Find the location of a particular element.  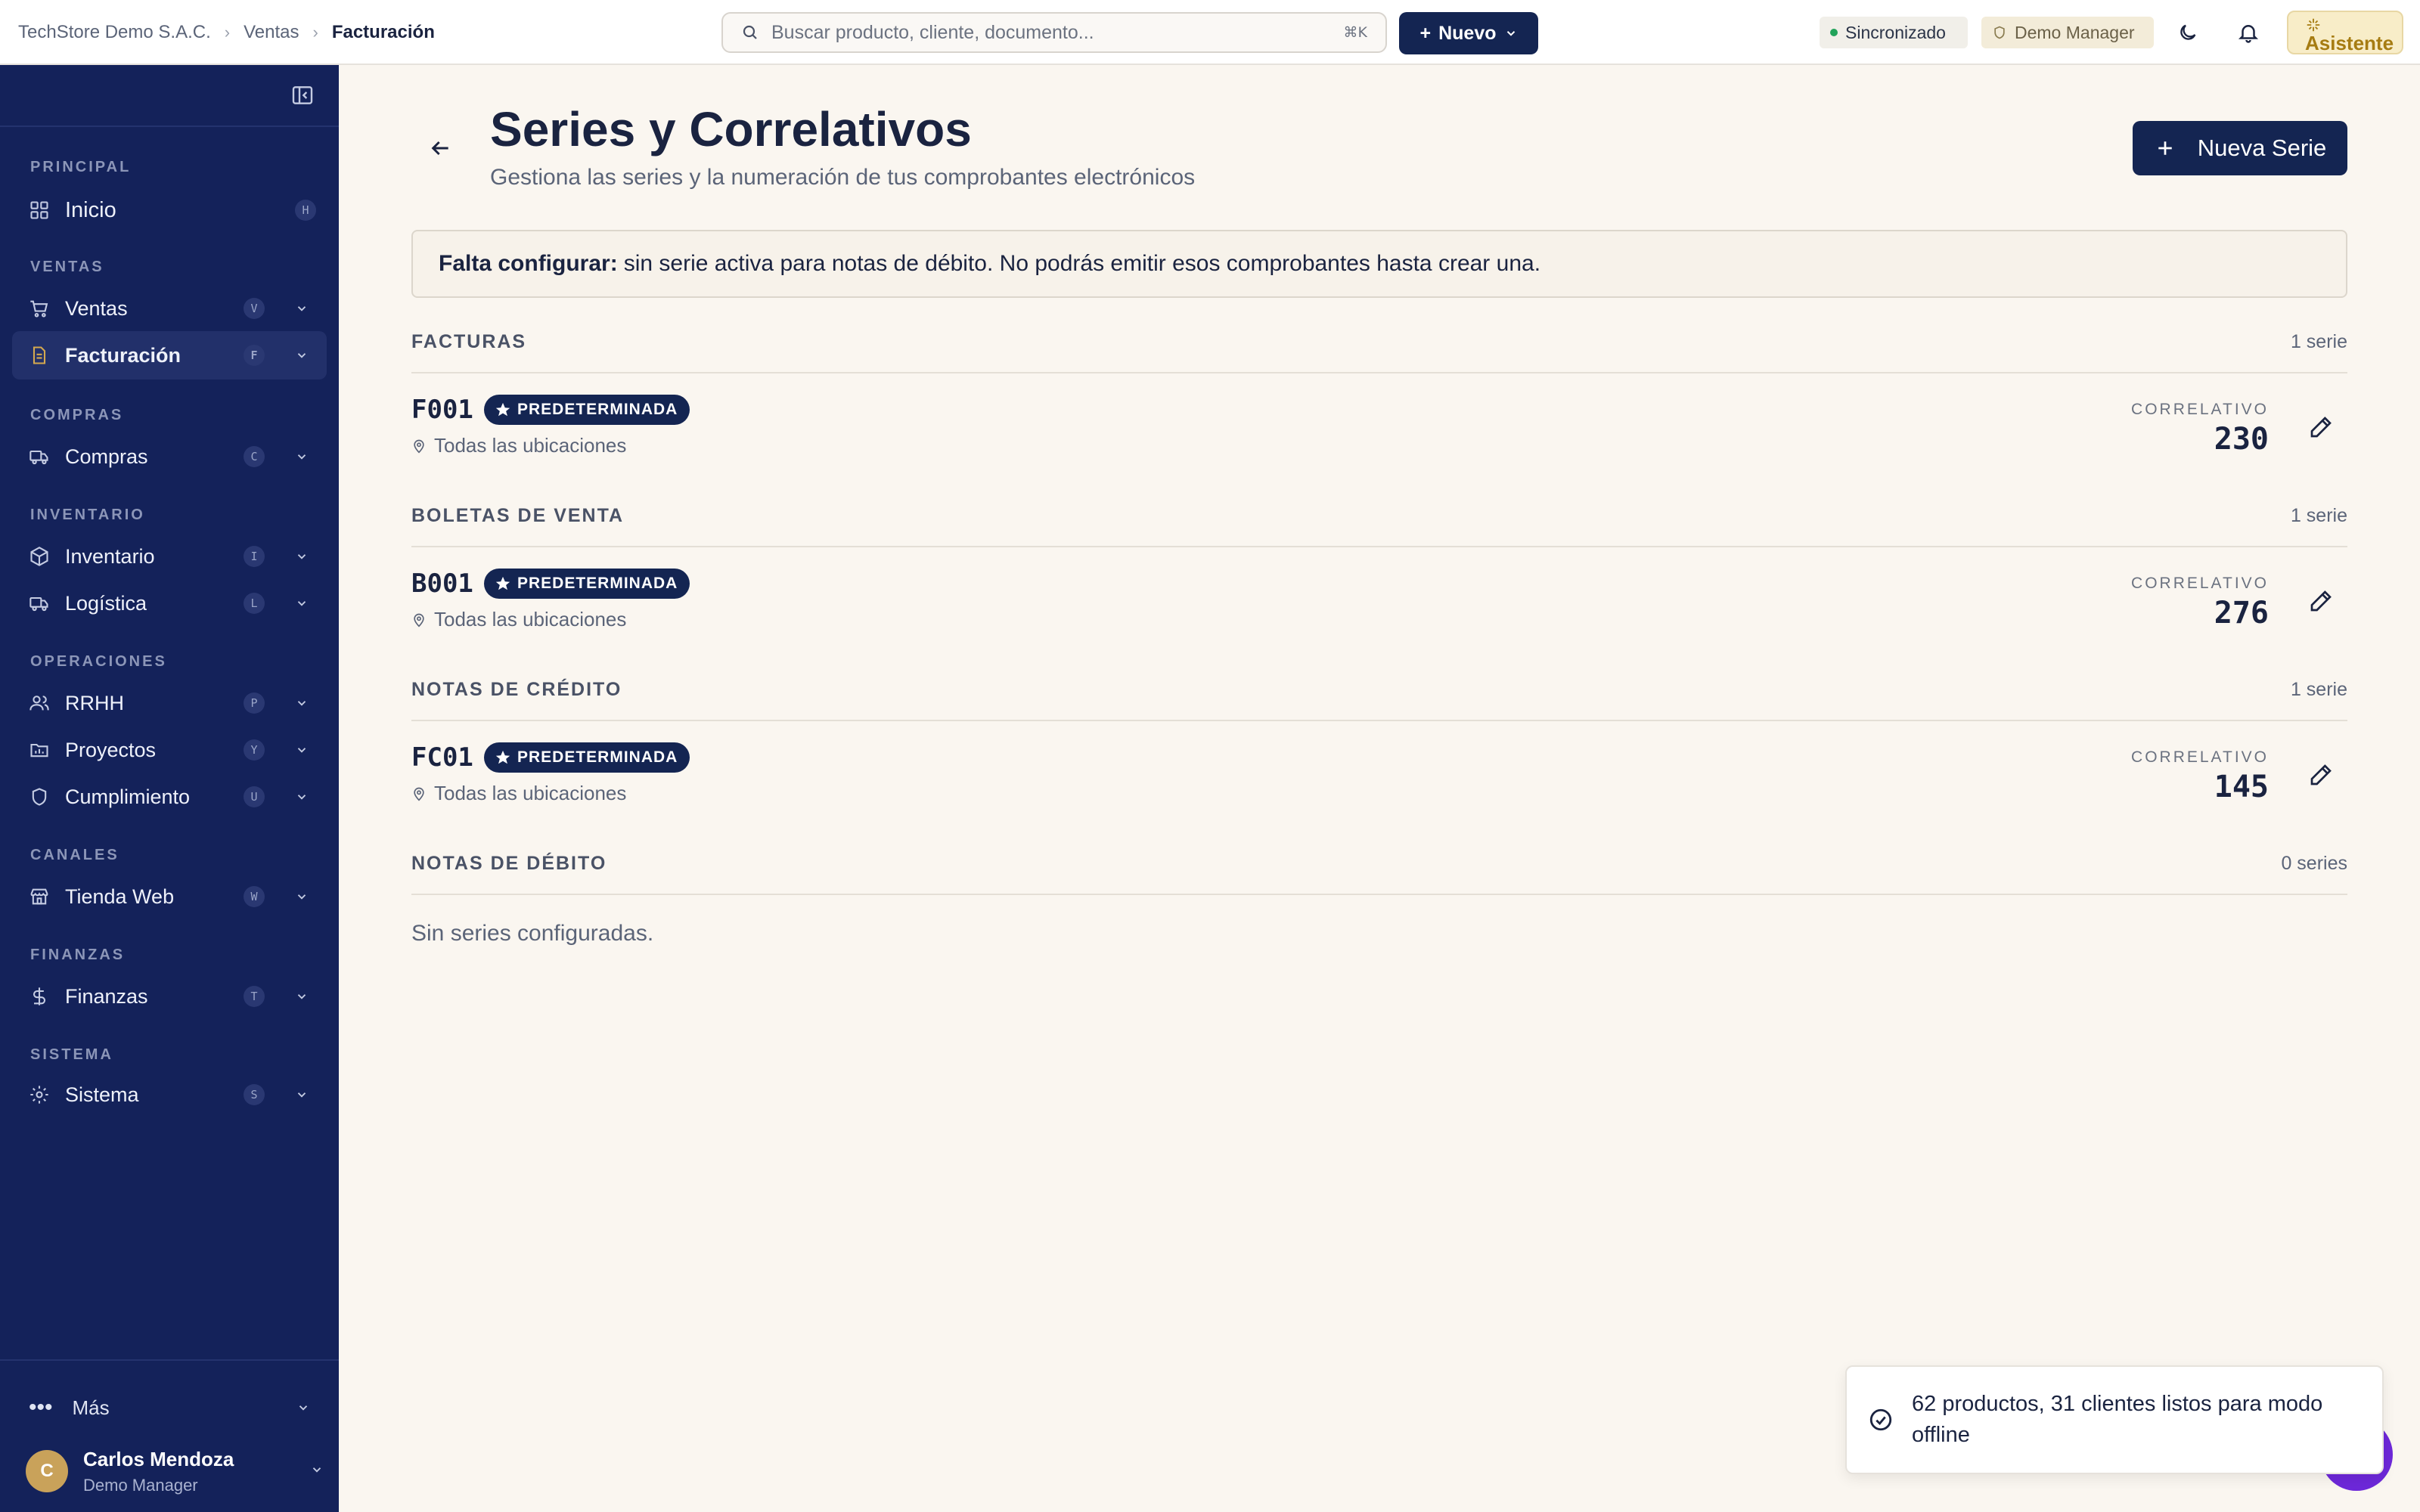

correlativo-value: 145 is located at coordinates (2241, 787).